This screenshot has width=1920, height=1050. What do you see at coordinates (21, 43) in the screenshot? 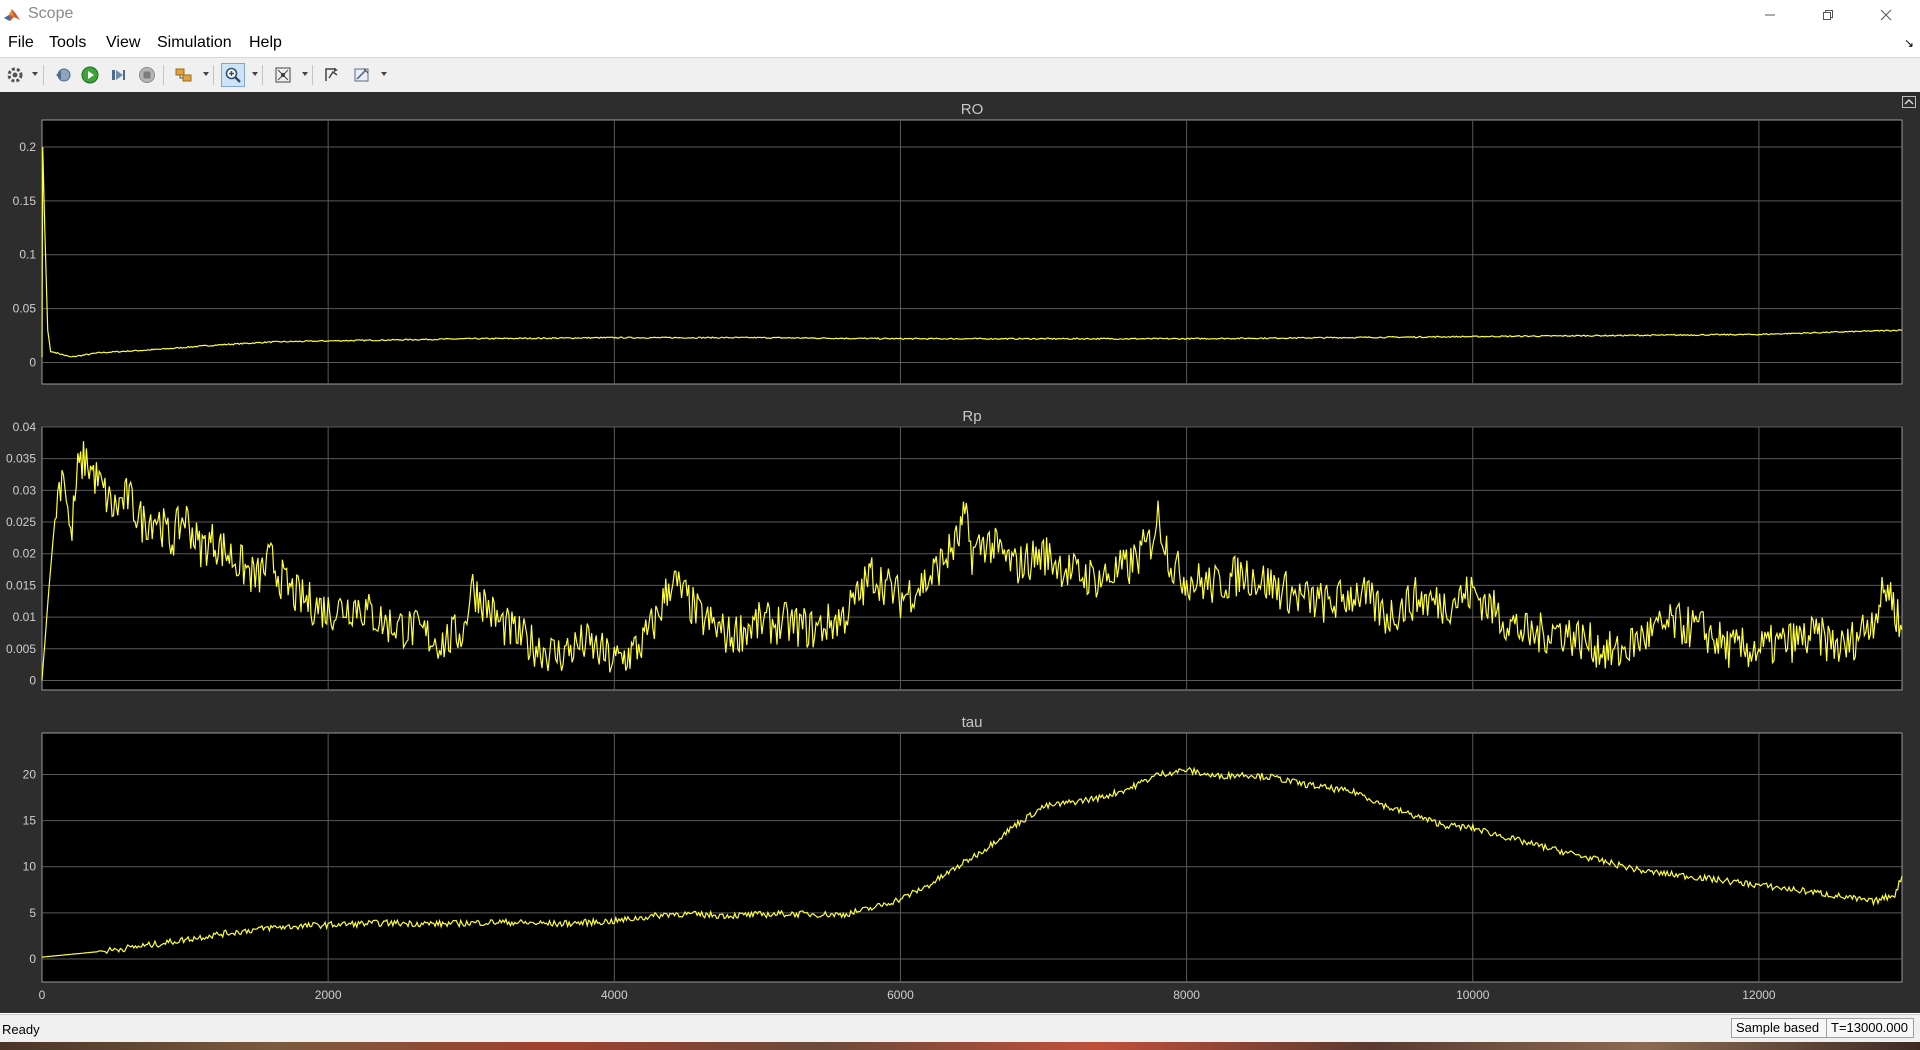
I see `menu-file: File` at bounding box center [21, 43].